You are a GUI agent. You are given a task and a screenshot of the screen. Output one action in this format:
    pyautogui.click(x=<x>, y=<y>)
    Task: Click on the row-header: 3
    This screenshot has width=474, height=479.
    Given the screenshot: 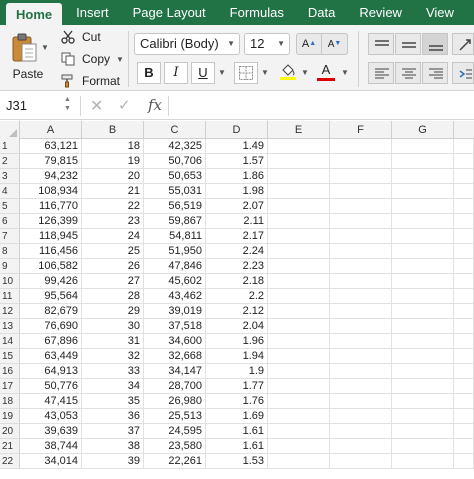 What is the action you would take?
    pyautogui.click(x=10, y=176)
    